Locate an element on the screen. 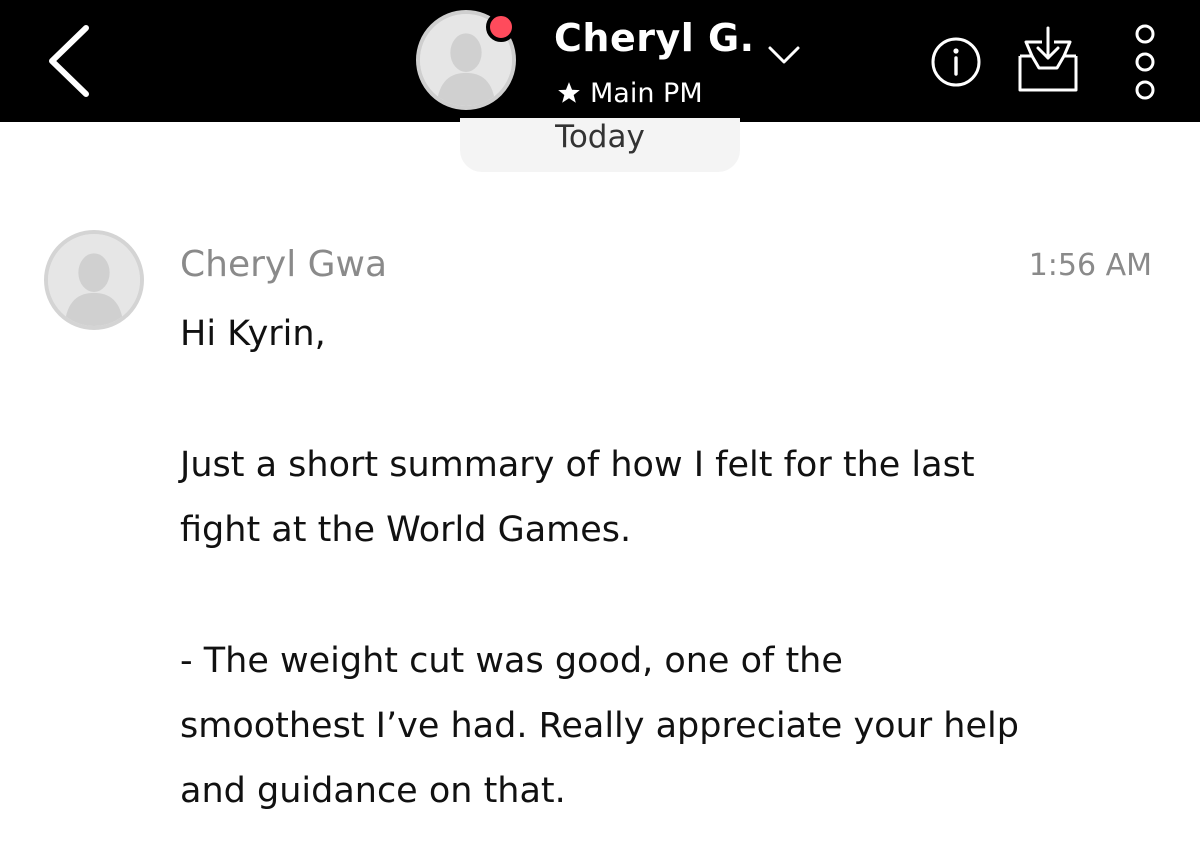  info-button is located at coordinates (956, 62).